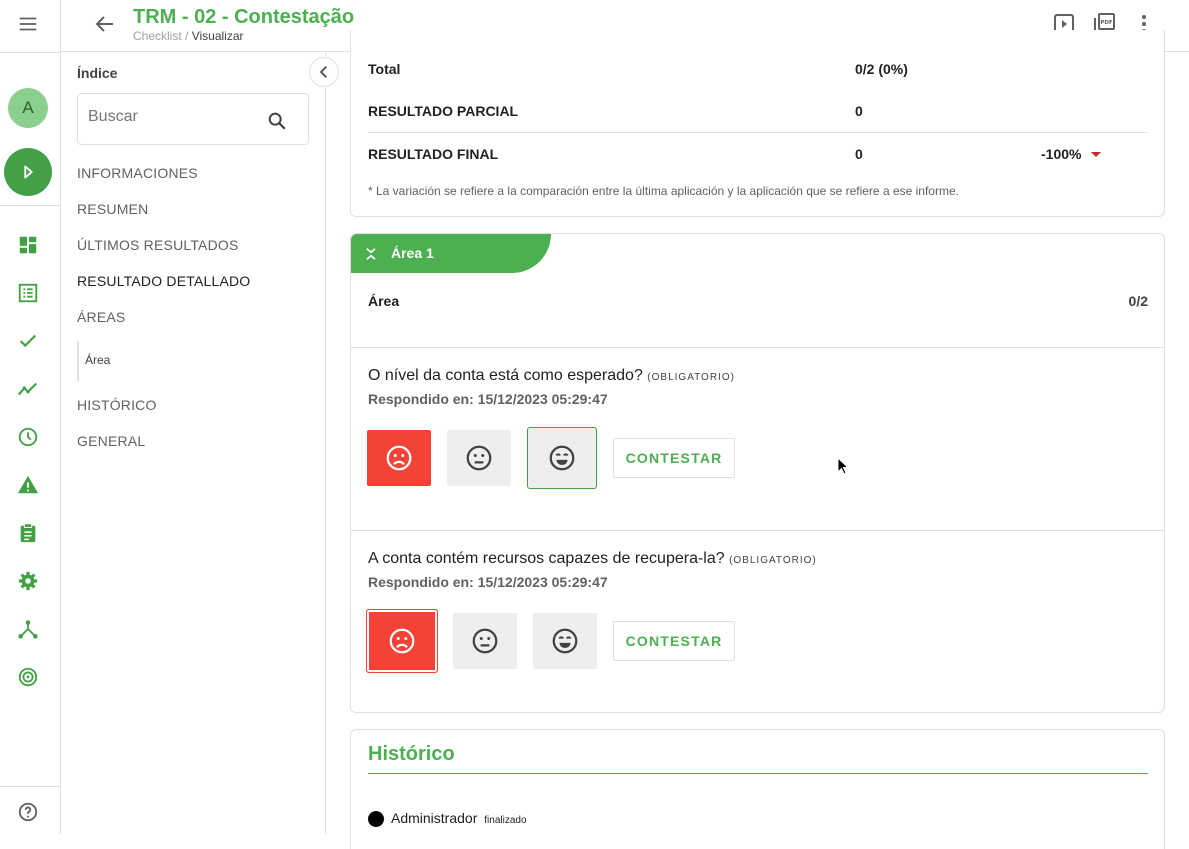 The width and height of the screenshot is (1189, 849). What do you see at coordinates (101, 317) in the screenshot?
I see `index-item-areas: ÁREAS` at bounding box center [101, 317].